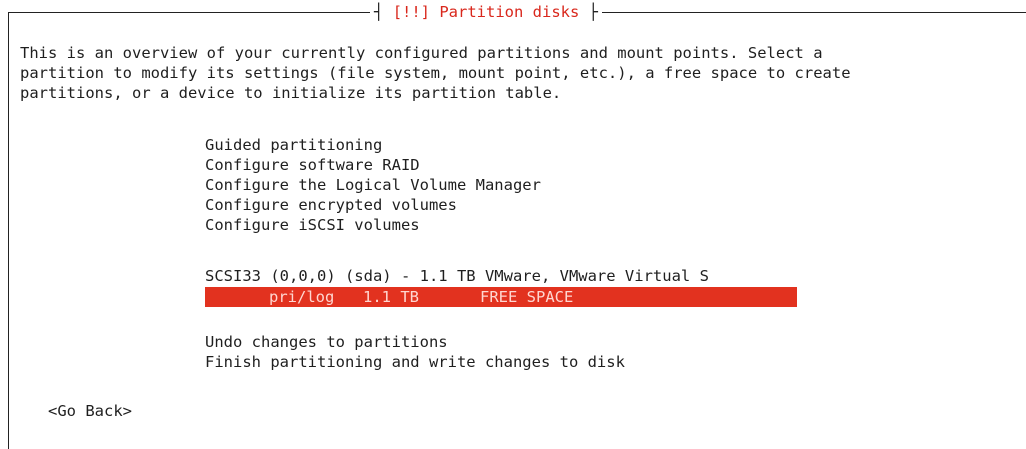 The width and height of the screenshot is (1026, 449). I want to click on menu-item-configure-software-raid: Configure software RAID, so click(312, 165).